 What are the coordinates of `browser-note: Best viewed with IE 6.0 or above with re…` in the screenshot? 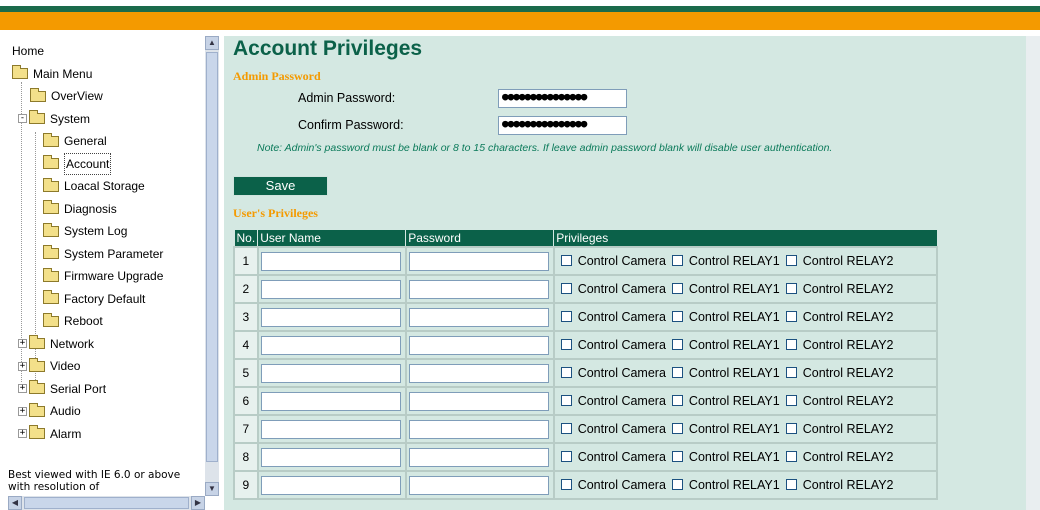 It's located at (94, 481).